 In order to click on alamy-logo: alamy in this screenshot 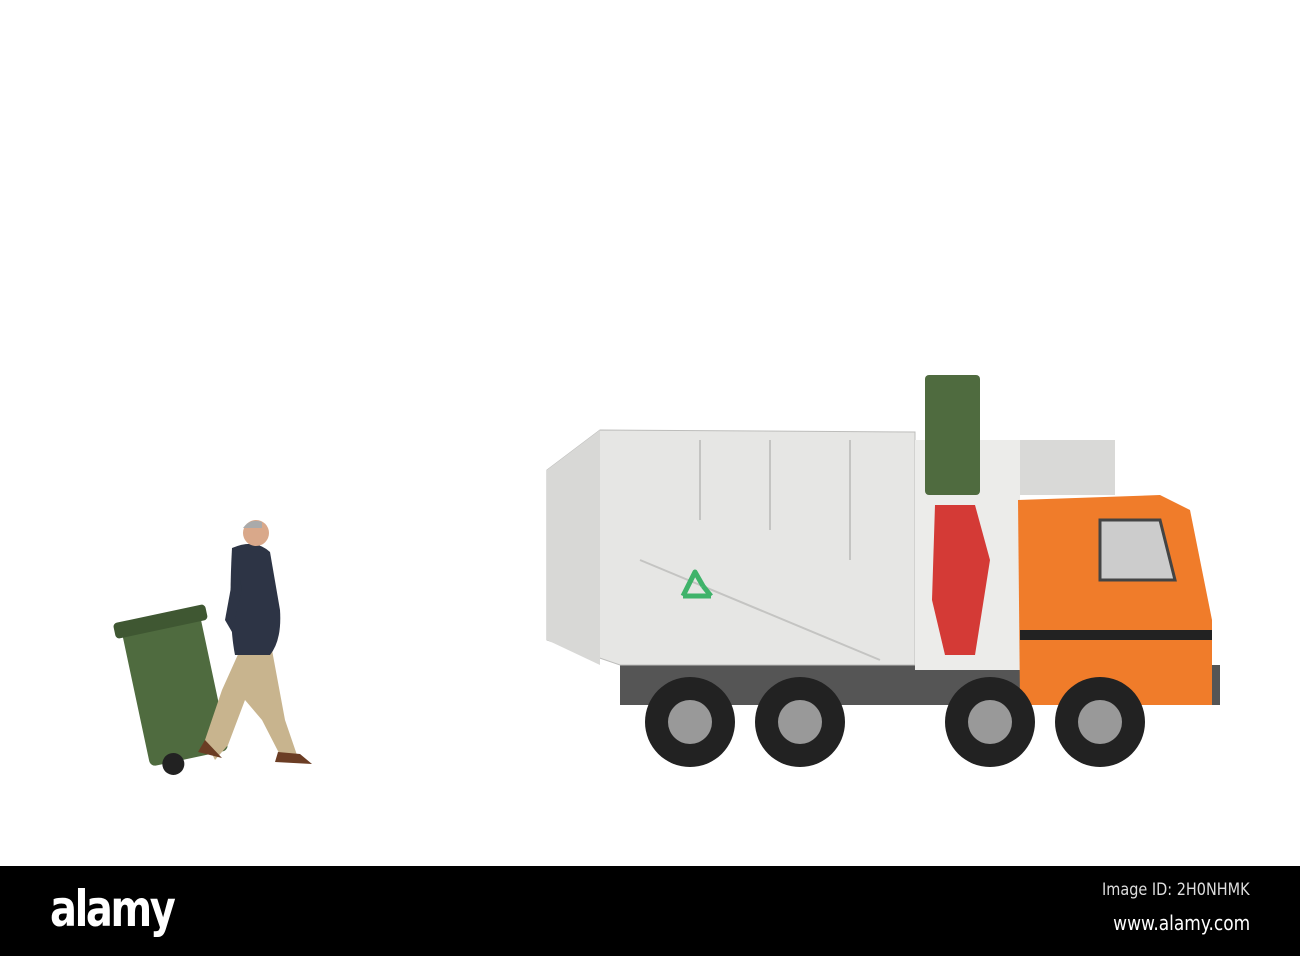, I will do `click(113, 909)`.